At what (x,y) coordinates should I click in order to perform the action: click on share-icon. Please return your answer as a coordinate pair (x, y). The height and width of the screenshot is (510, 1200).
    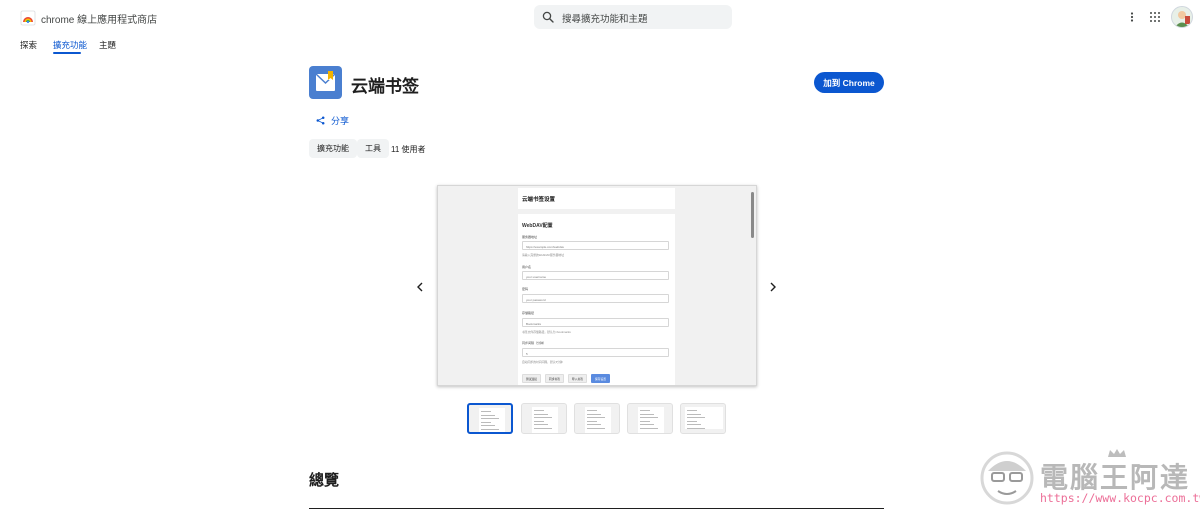
    Looking at the image, I should click on (320, 120).